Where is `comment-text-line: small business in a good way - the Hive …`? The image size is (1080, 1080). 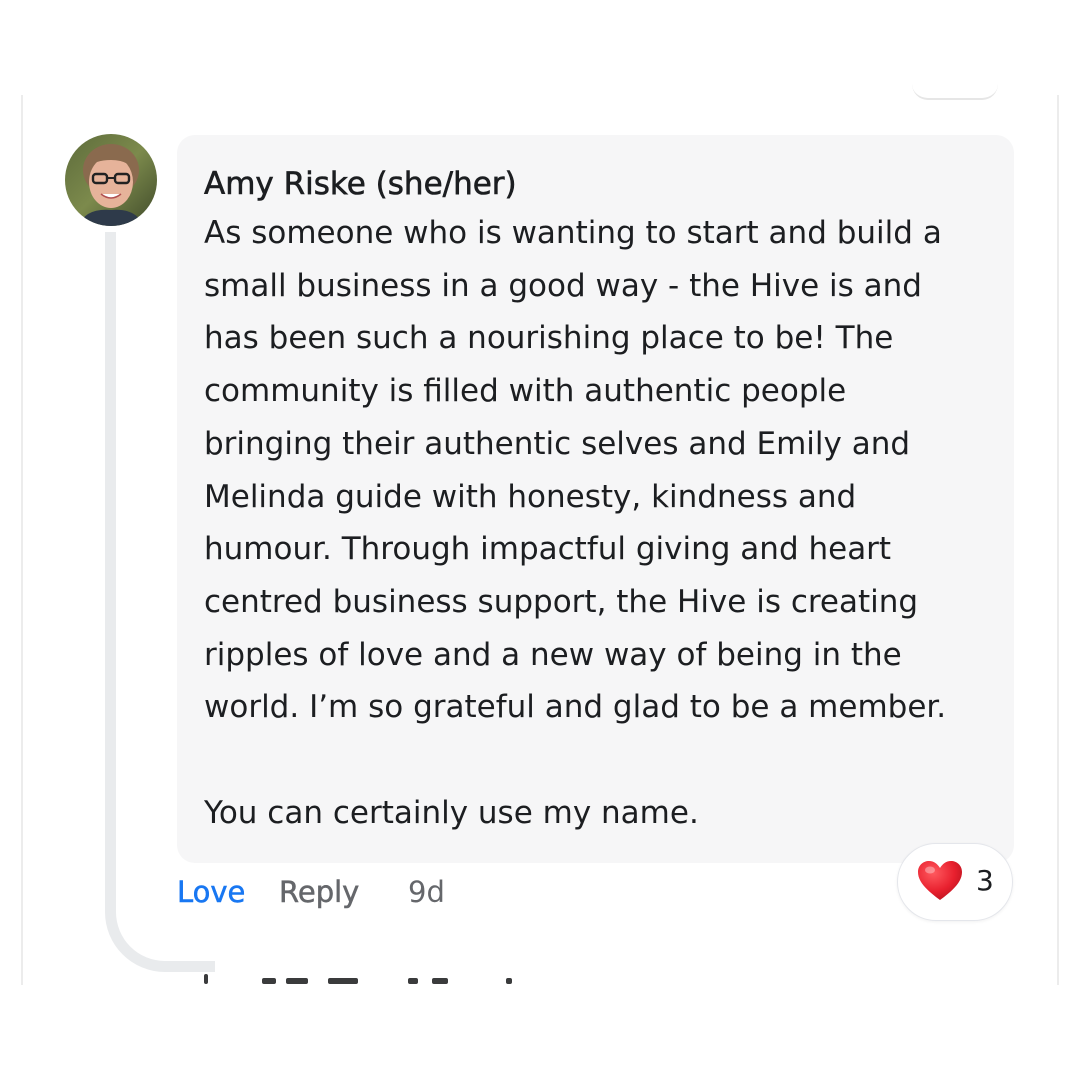 comment-text-line: small business in a good way - the Hive … is located at coordinates (563, 285).